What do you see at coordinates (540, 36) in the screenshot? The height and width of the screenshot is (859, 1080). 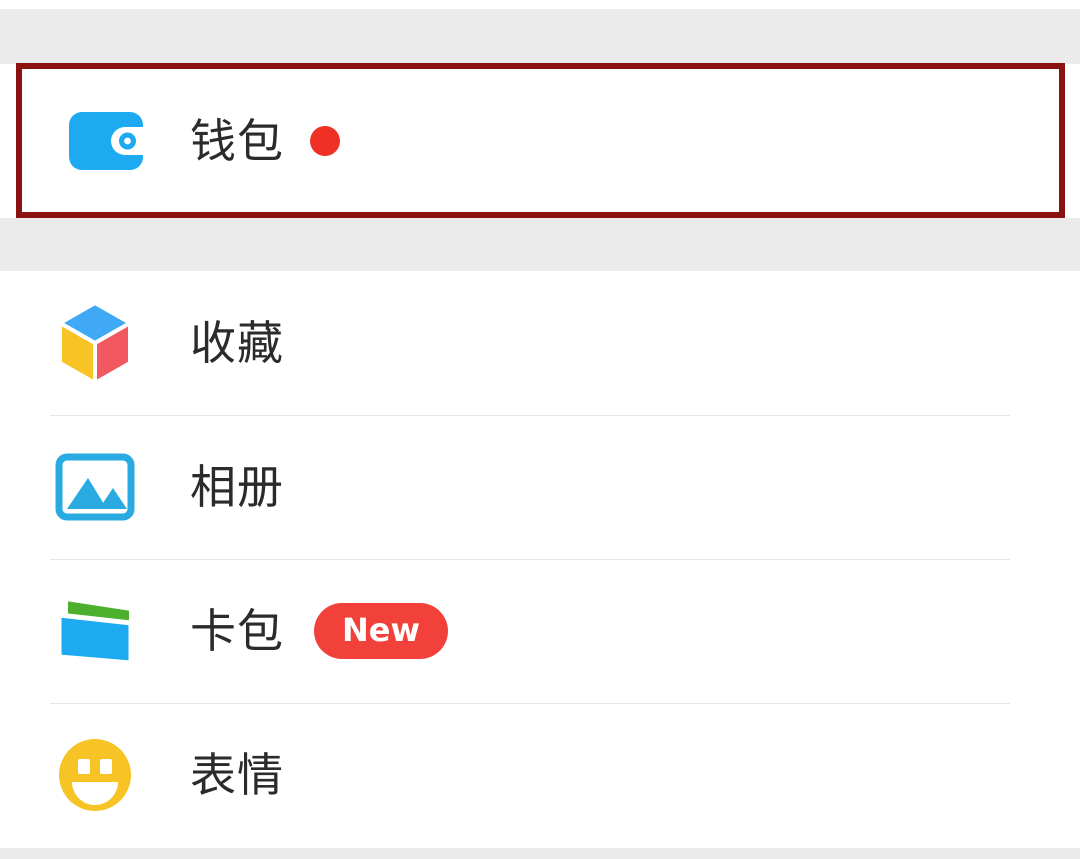 I see `top-section-gap` at bounding box center [540, 36].